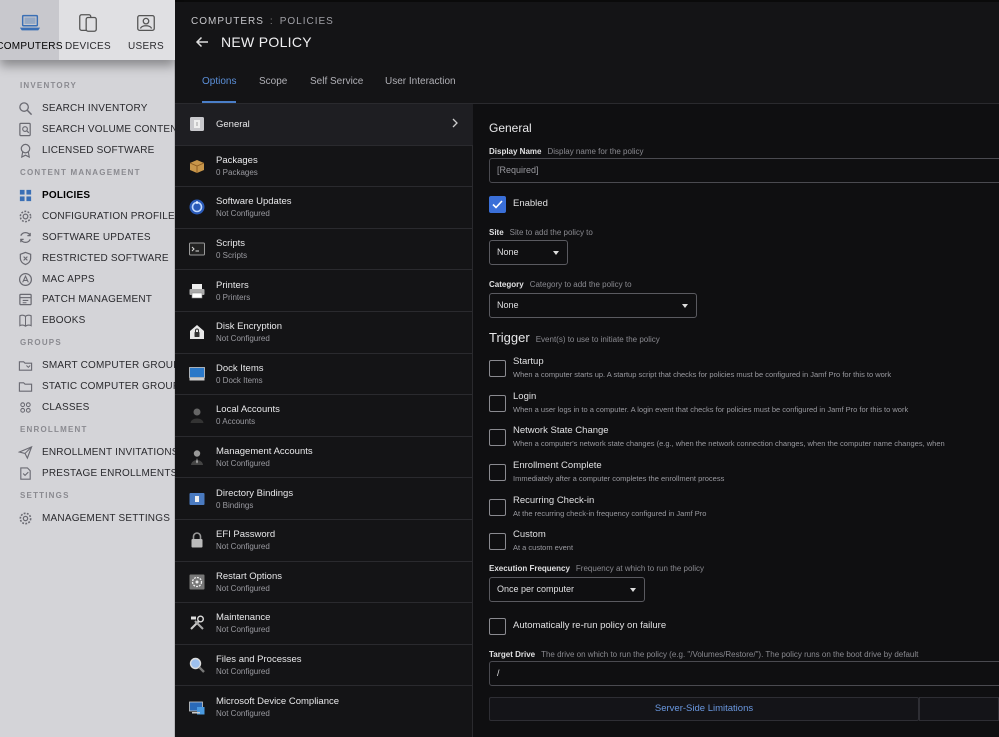  Describe the element at coordinates (497, 507) in the screenshot. I see `trigger-recurring-checkbox` at that location.